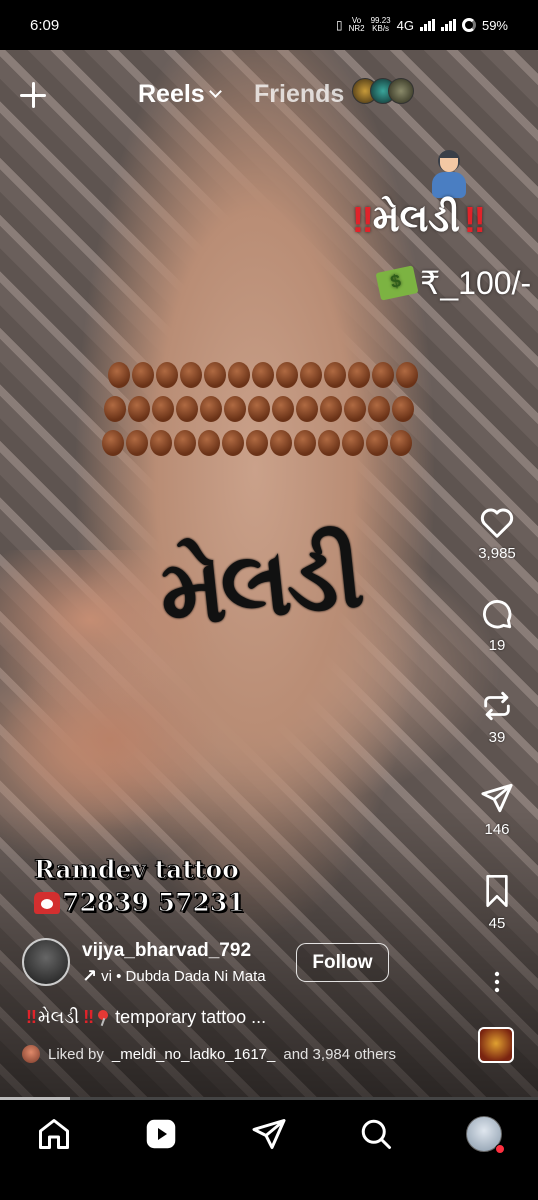  Describe the element at coordinates (497, 645) in the screenshot. I see `comment-count: 19` at that location.